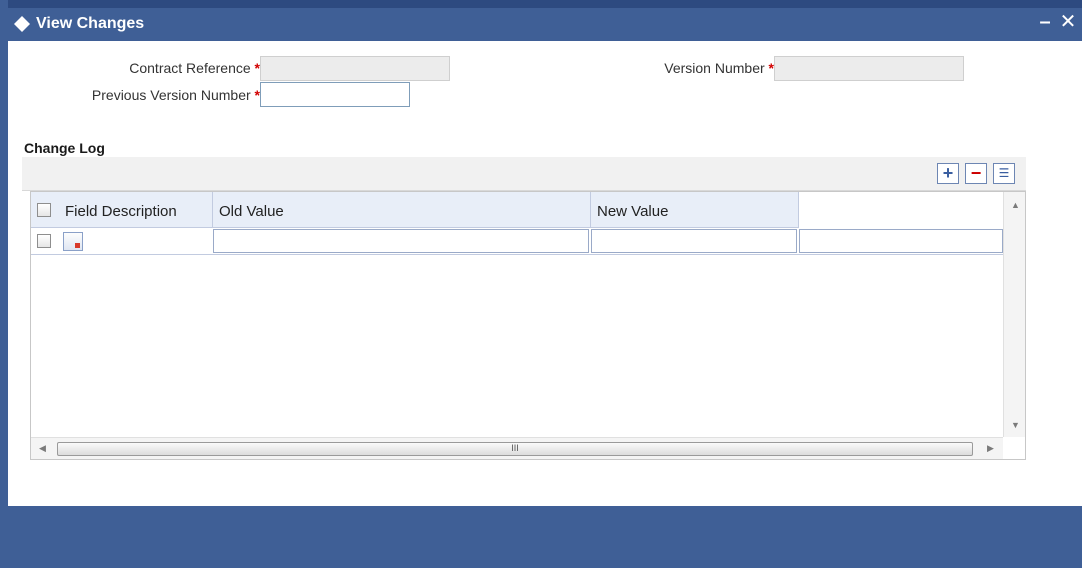 The height and width of the screenshot is (568, 1082). I want to click on single-view-button: ☰, so click(1004, 173).